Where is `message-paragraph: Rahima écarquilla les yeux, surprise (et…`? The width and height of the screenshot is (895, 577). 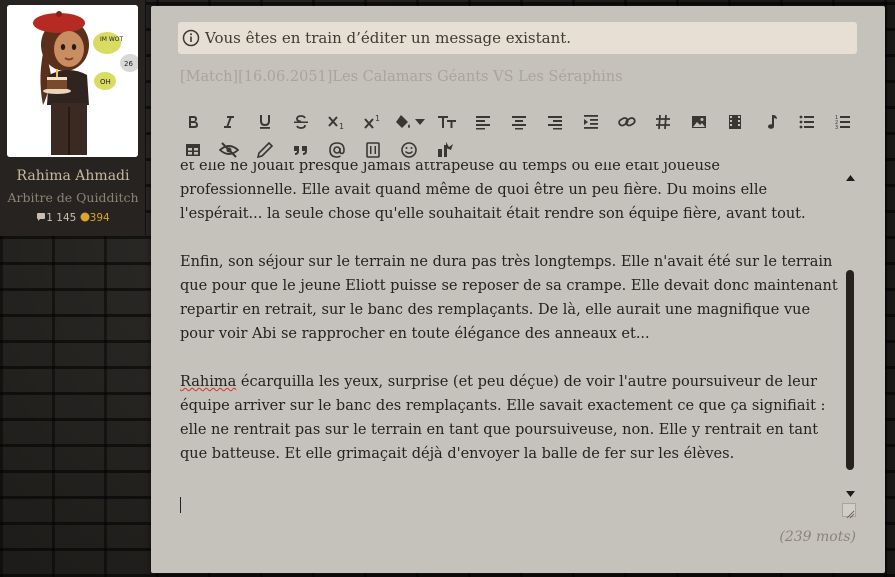
message-paragraph: Rahima écarquilla les yeux, surprise (et… is located at coordinates (509, 418).